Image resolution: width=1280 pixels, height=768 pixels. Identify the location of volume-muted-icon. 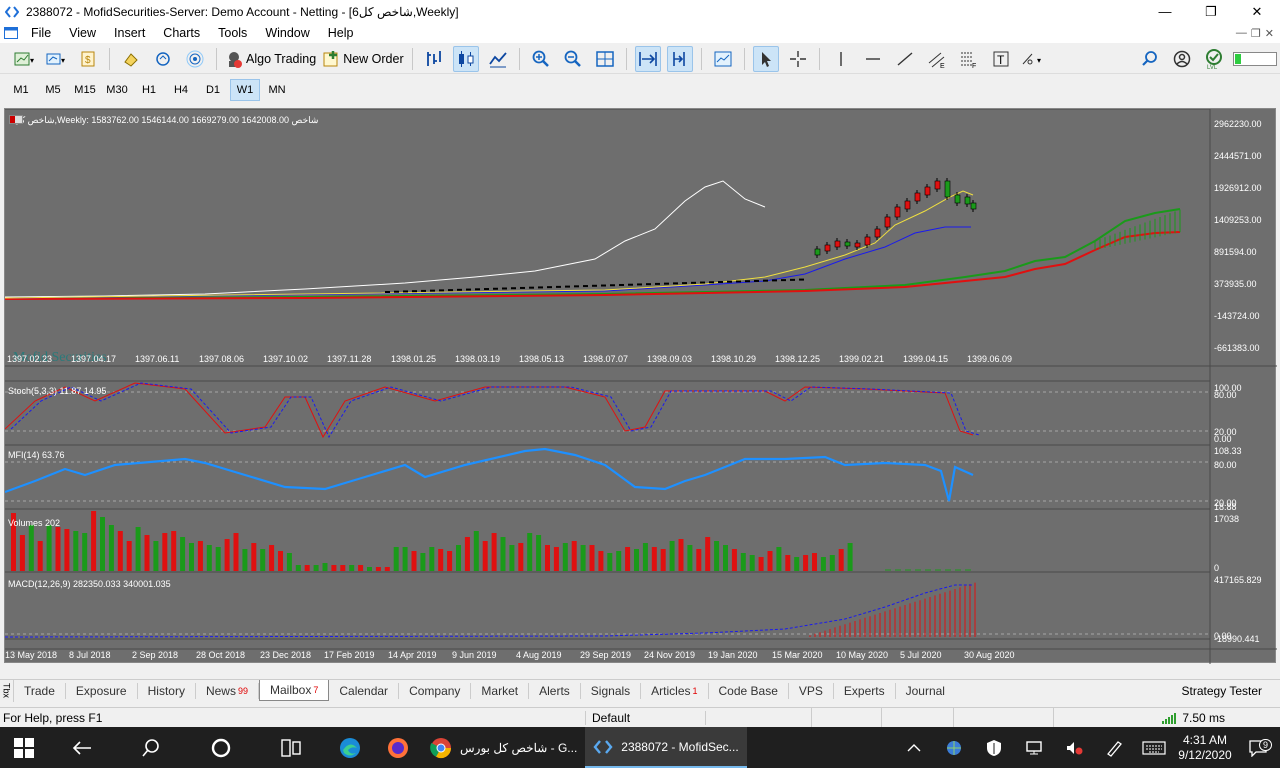
(1074, 748).